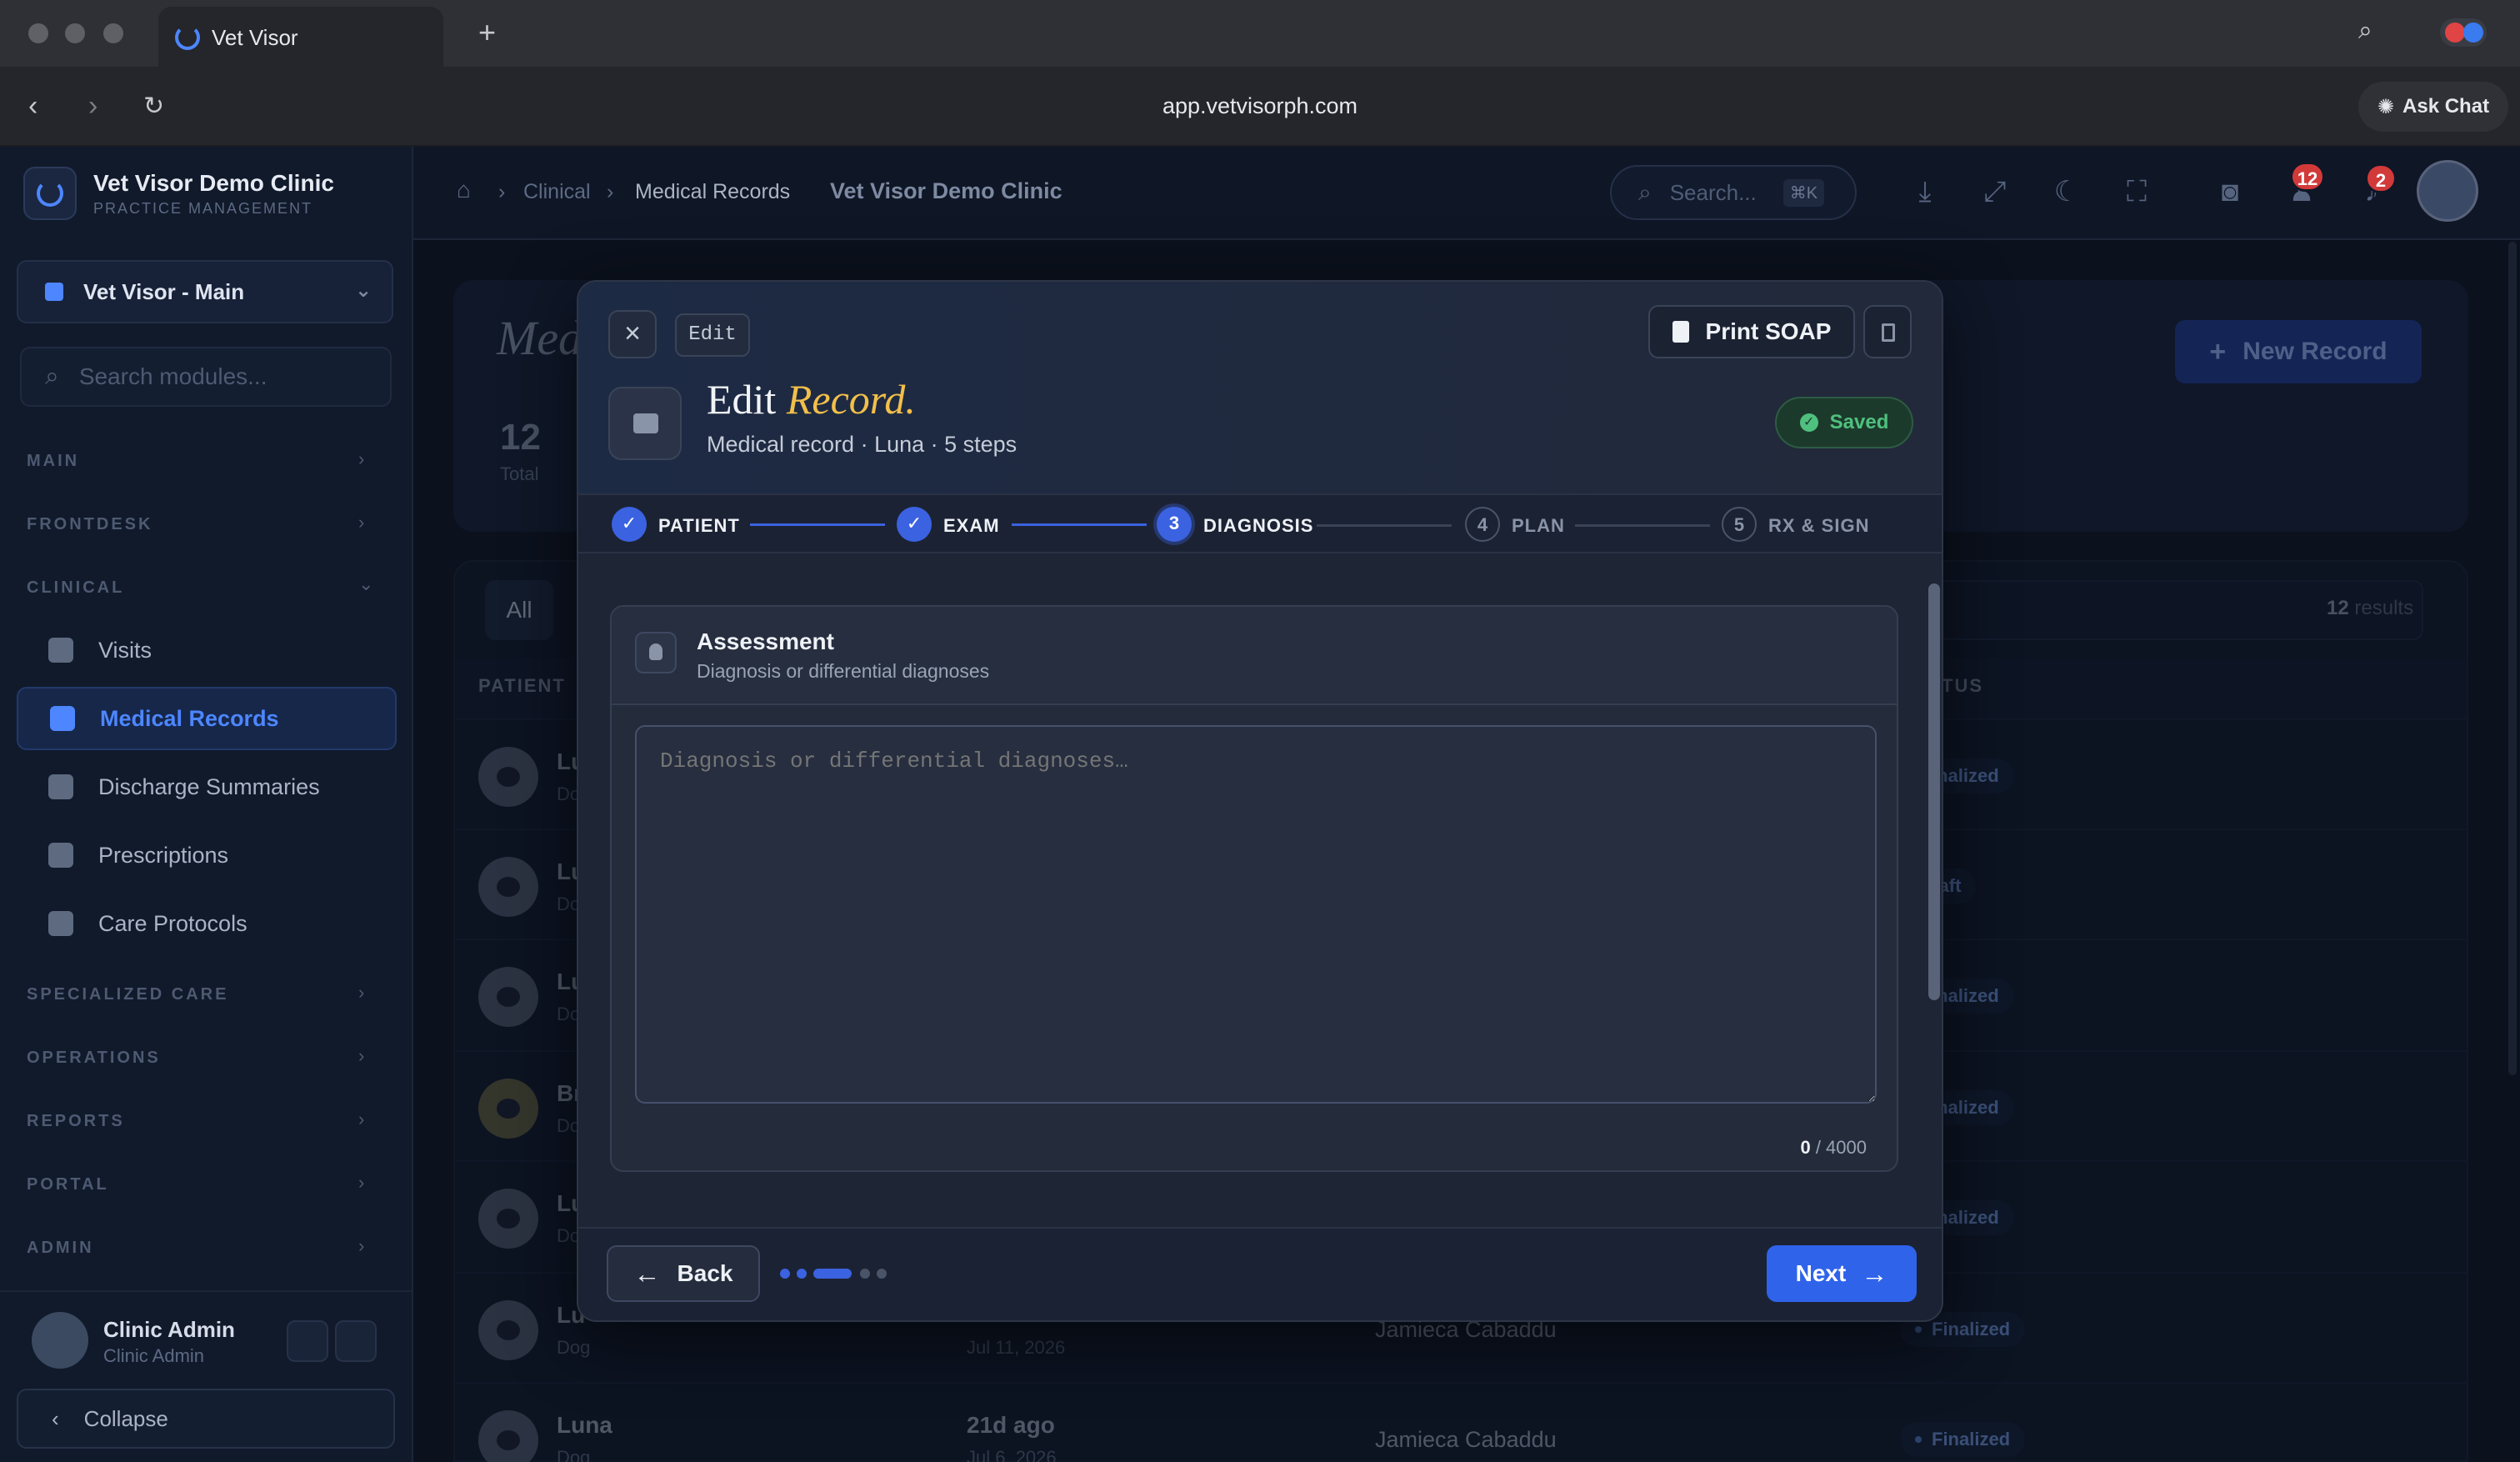 This screenshot has width=2520, height=1462. I want to click on switch-user-icon, so click(307, 1341).